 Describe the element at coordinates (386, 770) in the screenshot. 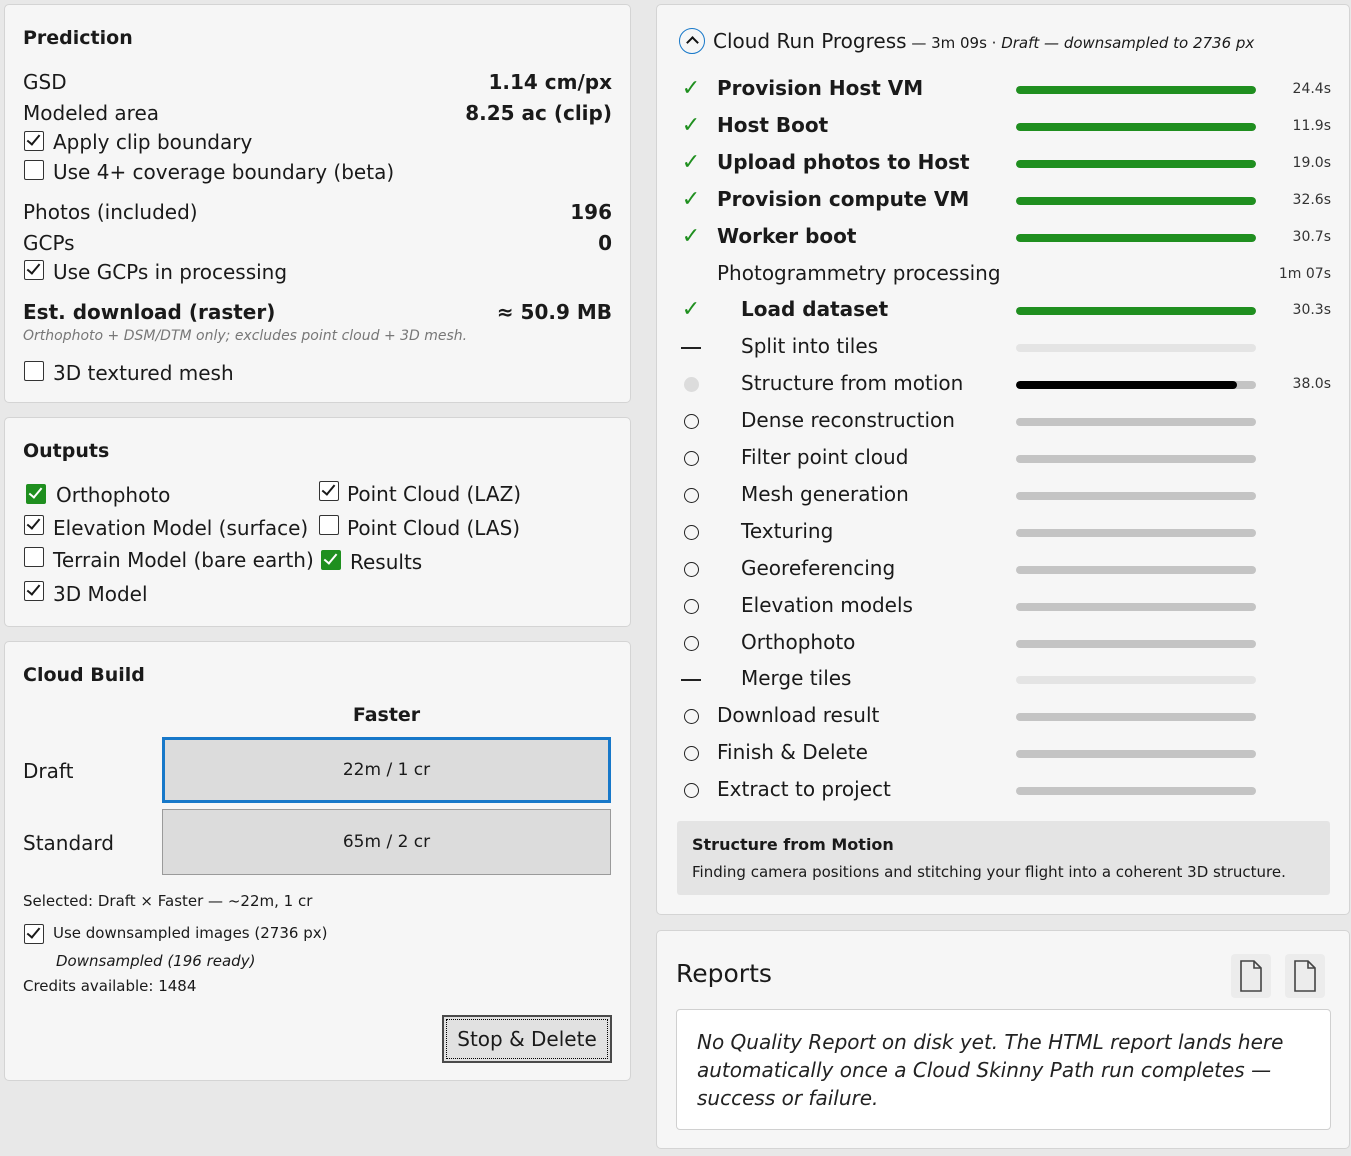

I see `option-draft-faster: 22m / 1 cr` at that location.